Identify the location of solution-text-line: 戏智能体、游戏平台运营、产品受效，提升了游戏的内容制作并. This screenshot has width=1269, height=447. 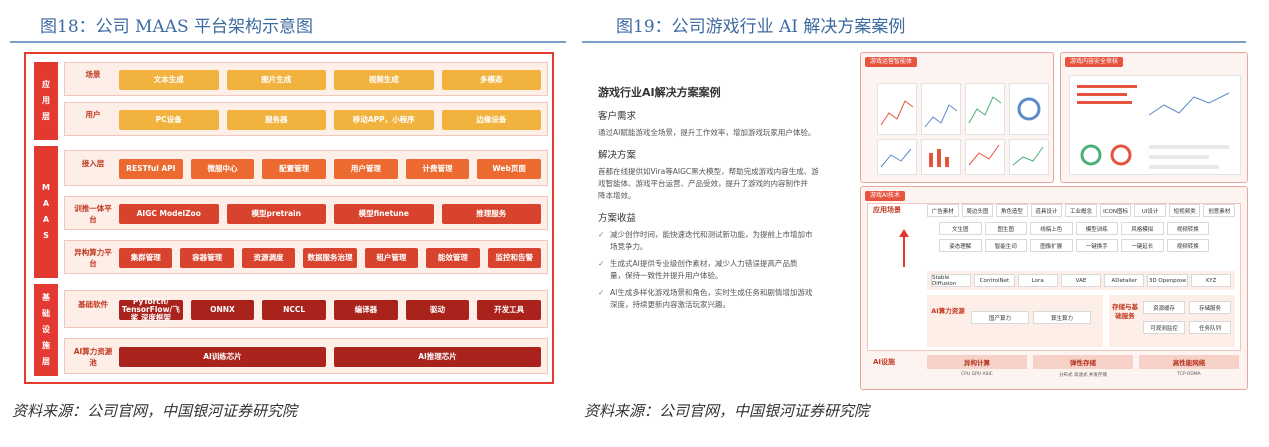
(703, 183).